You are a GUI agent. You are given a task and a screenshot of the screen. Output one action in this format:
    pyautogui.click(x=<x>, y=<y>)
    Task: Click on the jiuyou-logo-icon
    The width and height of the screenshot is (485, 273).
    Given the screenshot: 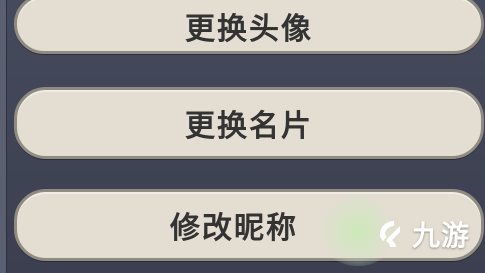 What is the action you would take?
    pyautogui.click(x=390, y=234)
    